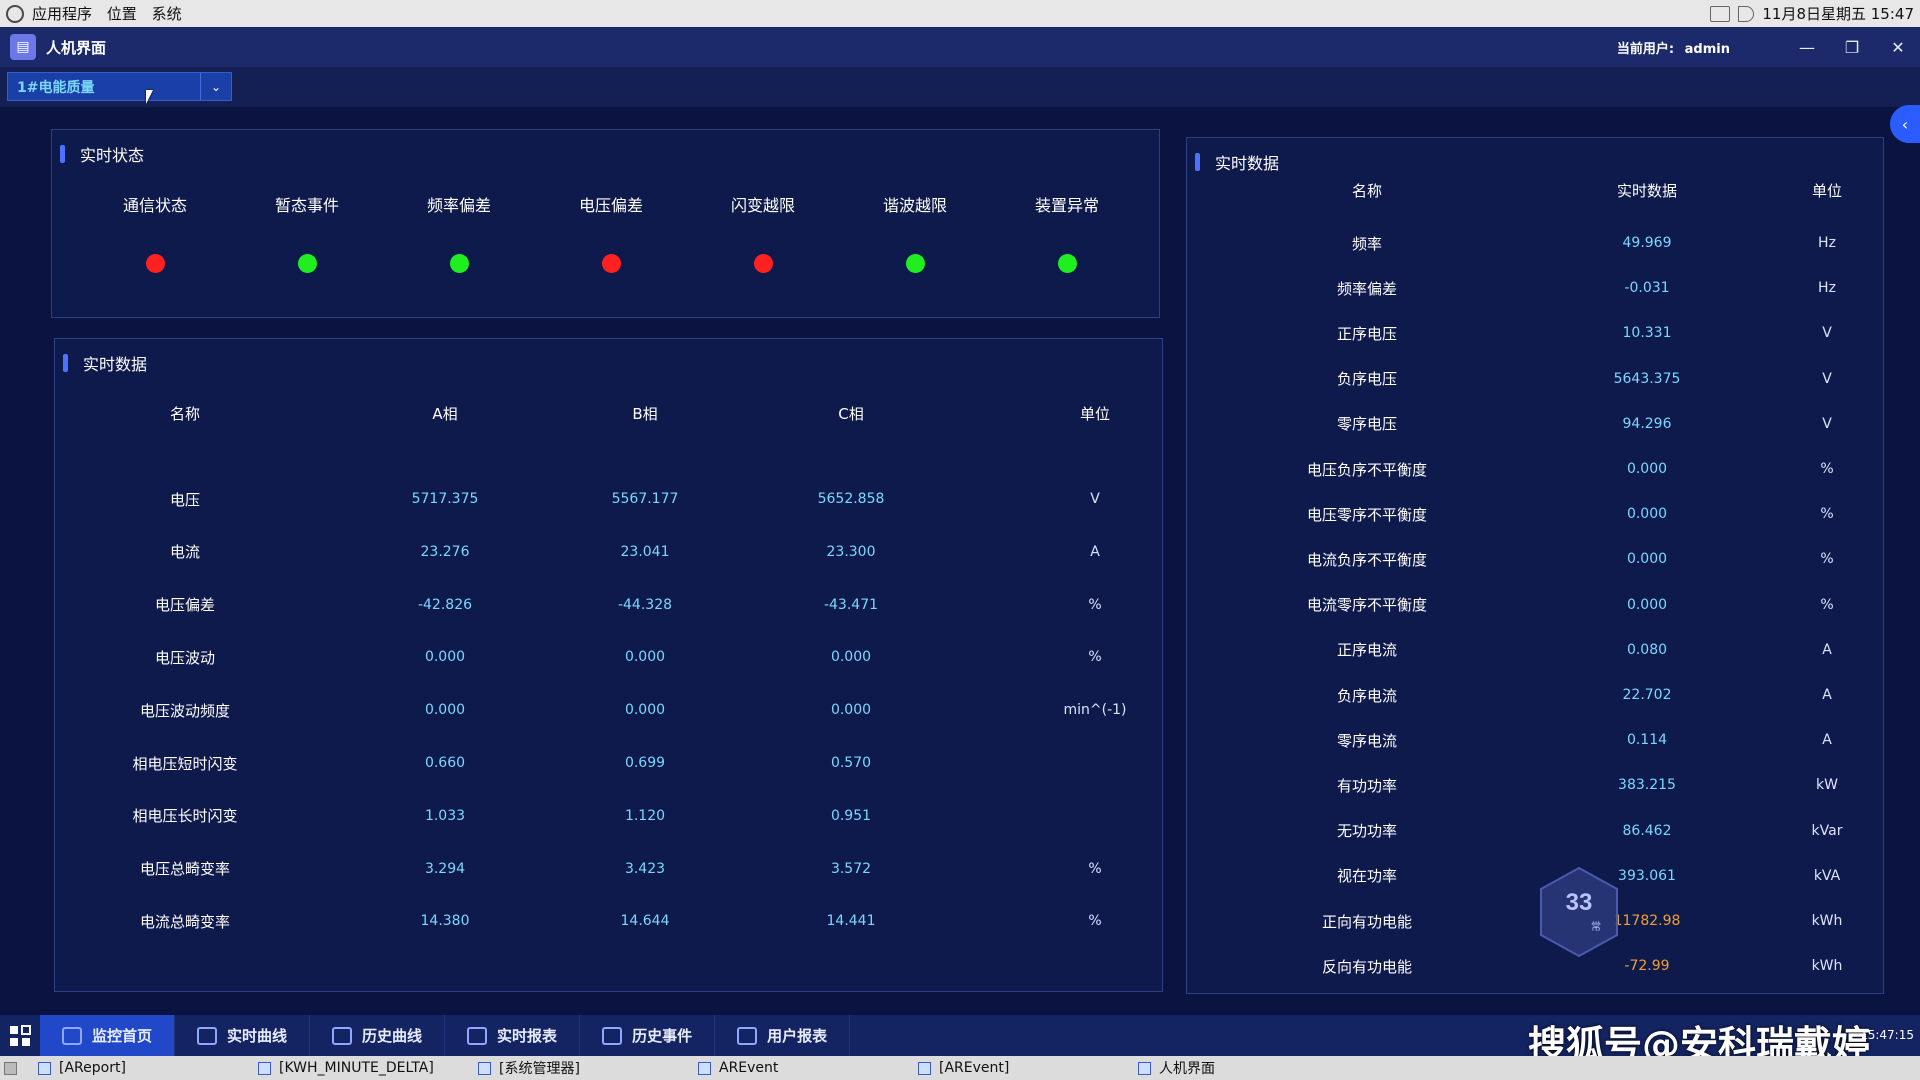  Describe the element at coordinates (1579, 912) in the screenshot. I see `floating-badge: 33 常` at that location.